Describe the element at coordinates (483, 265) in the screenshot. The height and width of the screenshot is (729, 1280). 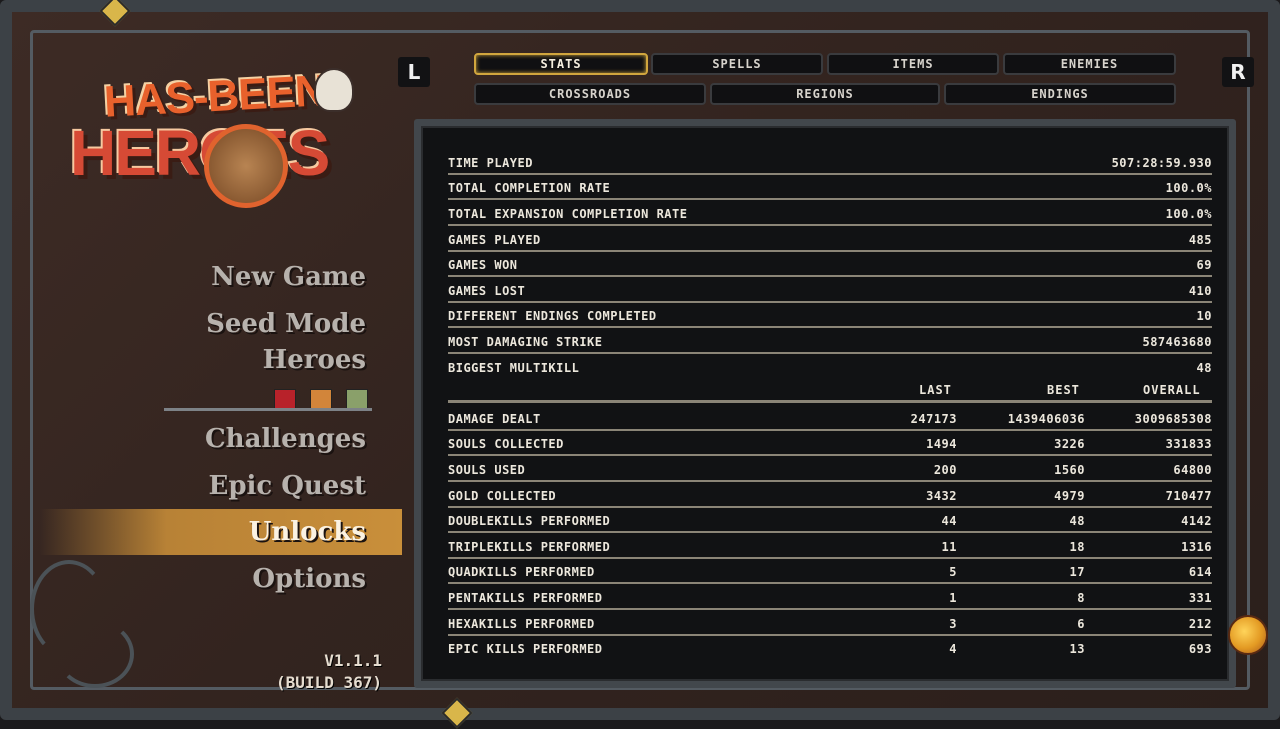
I see `stat-label: GAMES WON` at that location.